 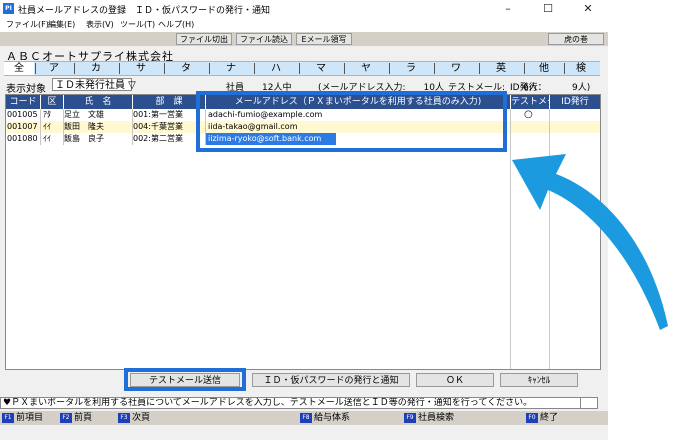 I want to click on email-button: Eメール領写, so click(x=324, y=39).